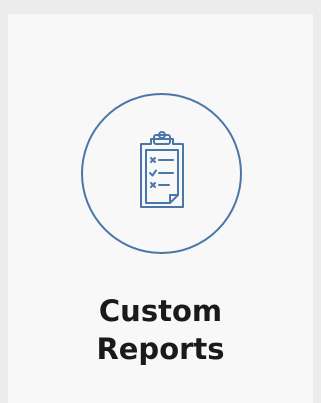 The image size is (321, 403). What do you see at coordinates (160, 349) in the screenshot?
I see `card-title-line-2: Reports` at bounding box center [160, 349].